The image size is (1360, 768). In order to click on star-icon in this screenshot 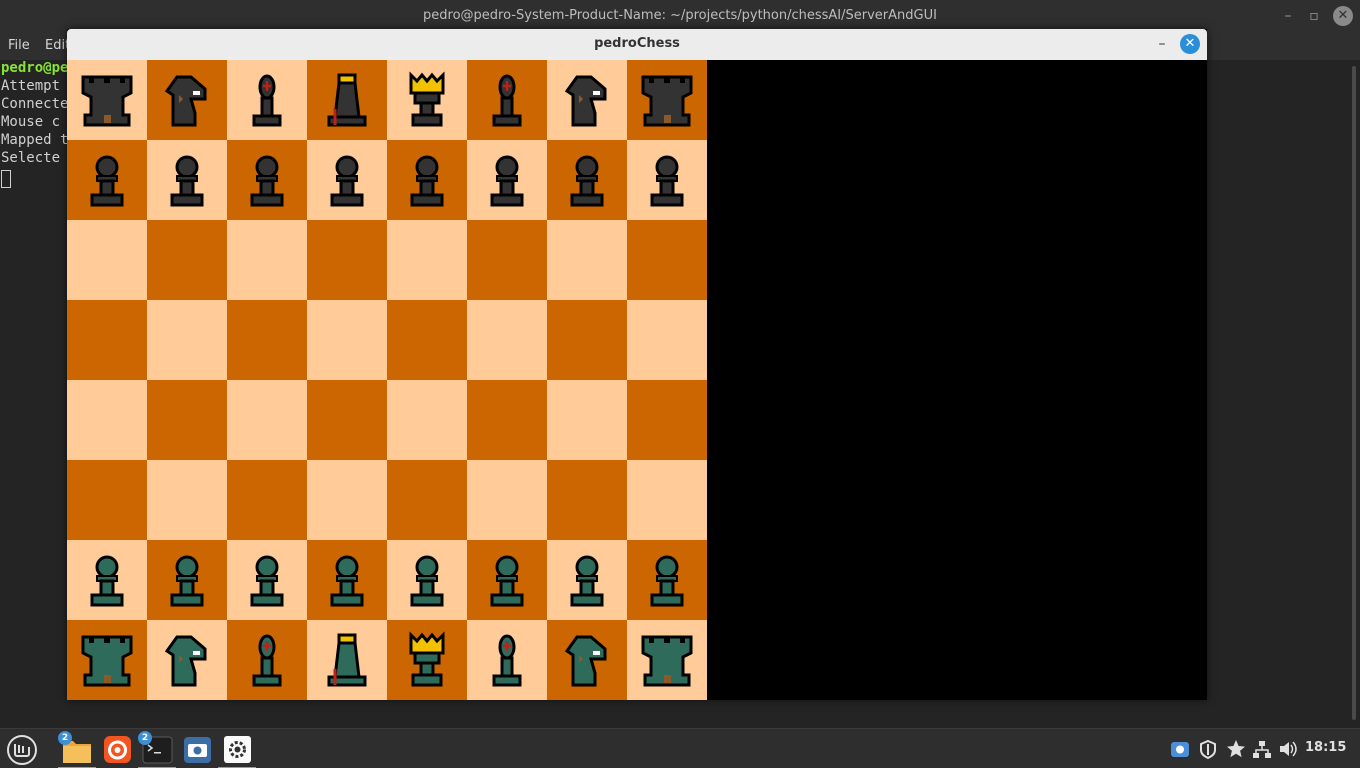, I will do `click(1236, 749)`.